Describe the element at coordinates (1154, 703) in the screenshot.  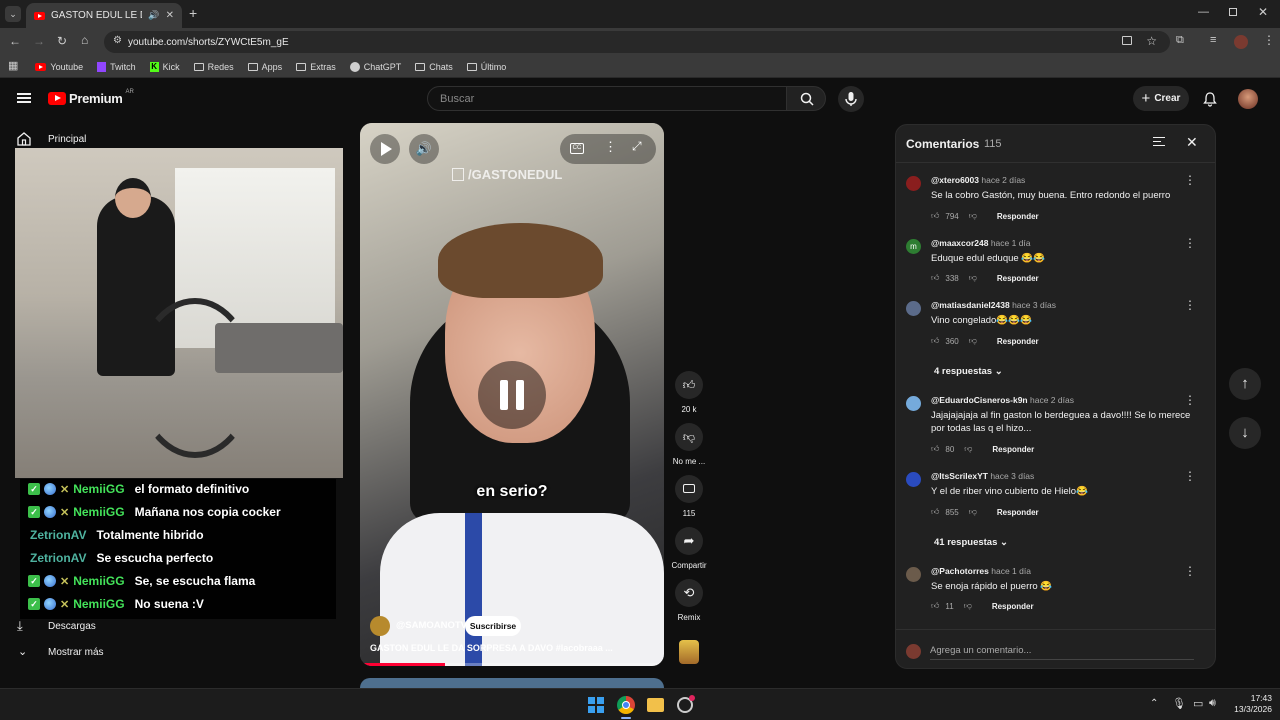
I see `show-hidden-icons: ⌃` at that location.